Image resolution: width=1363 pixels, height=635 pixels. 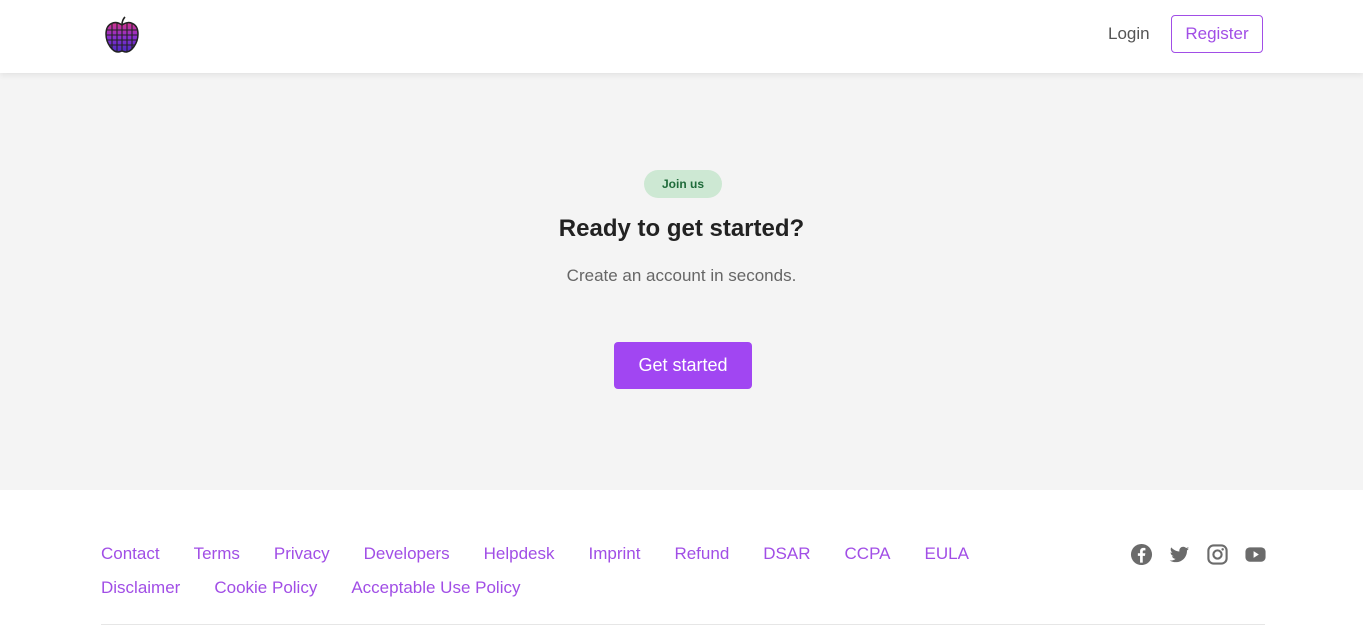 I want to click on facebook-icon, so click(x=1141, y=554).